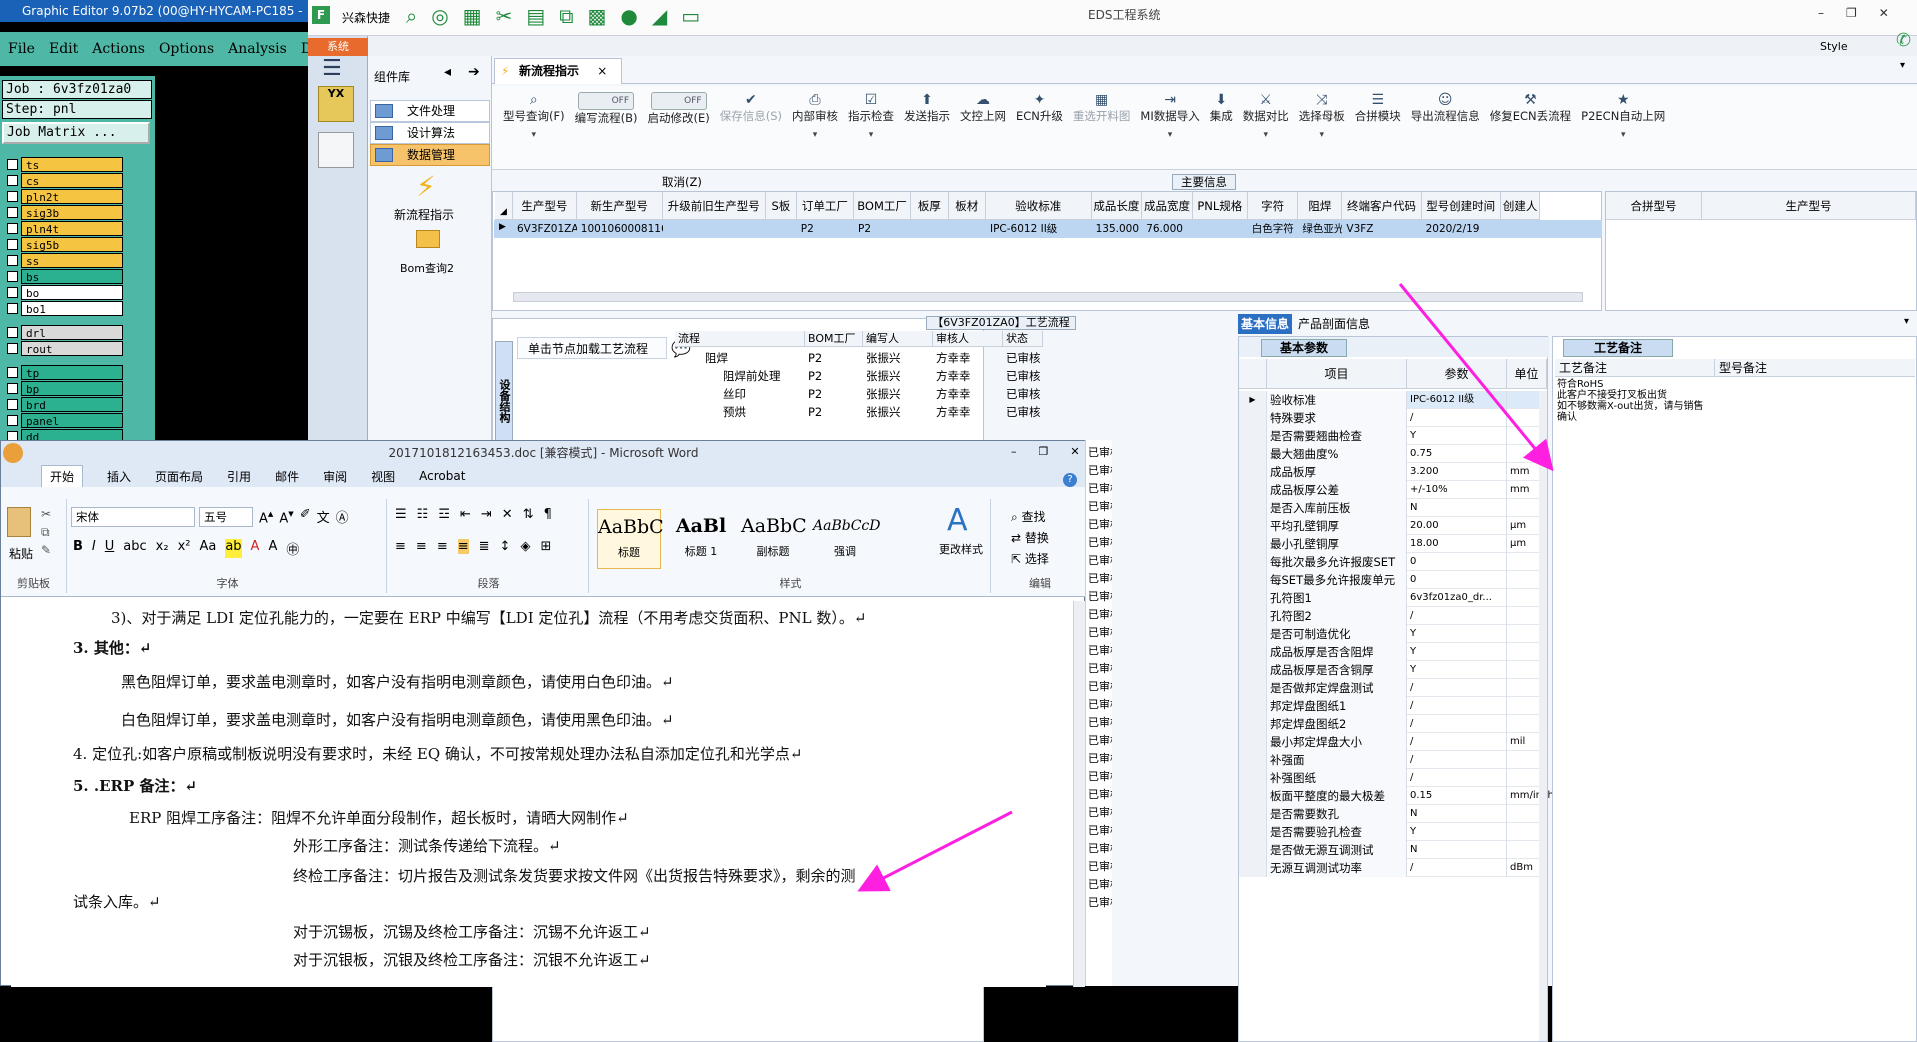  What do you see at coordinates (1623, 127) in the screenshot?
I see `toolbar-button: ★ P2ECN自动上网 ▾` at bounding box center [1623, 127].